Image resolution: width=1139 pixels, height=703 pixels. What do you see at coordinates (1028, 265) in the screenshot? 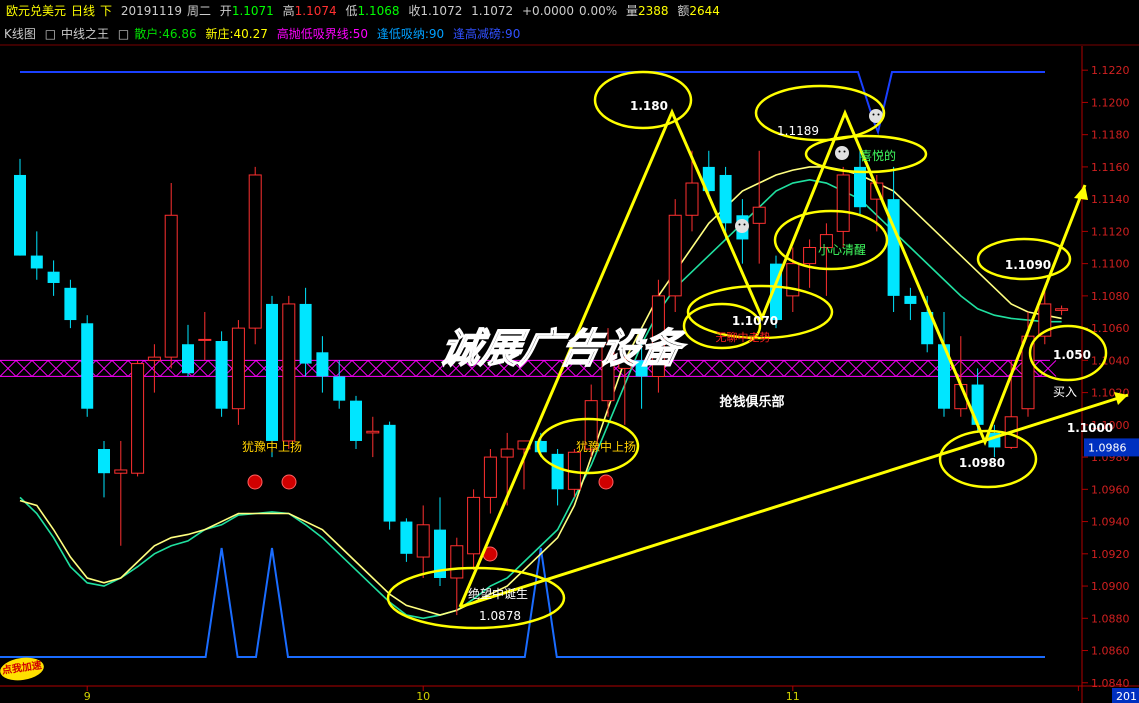
I see `label-1090: 1.1090` at bounding box center [1028, 265].